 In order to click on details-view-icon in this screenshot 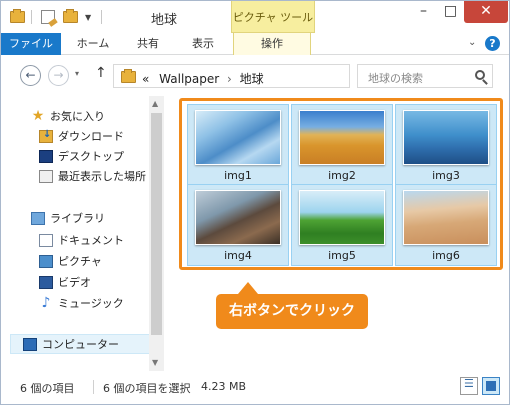, I will do `click(469, 386)`.